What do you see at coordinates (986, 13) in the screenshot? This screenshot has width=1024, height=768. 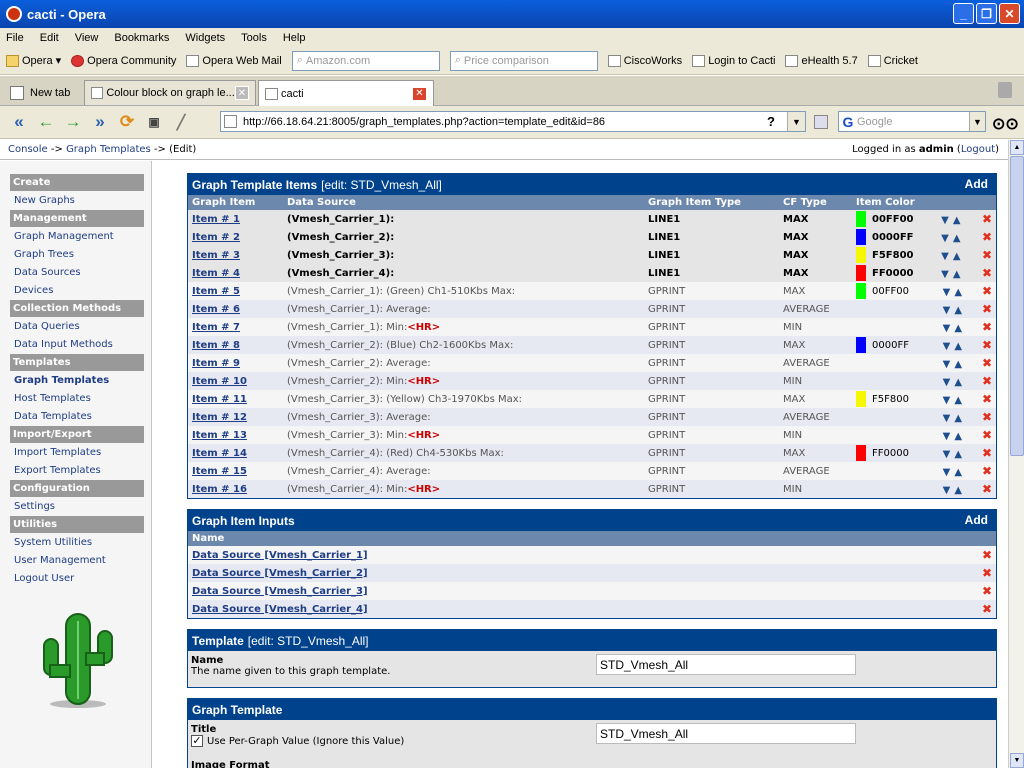 I see `restore-button: ❐` at bounding box center [986, 13].